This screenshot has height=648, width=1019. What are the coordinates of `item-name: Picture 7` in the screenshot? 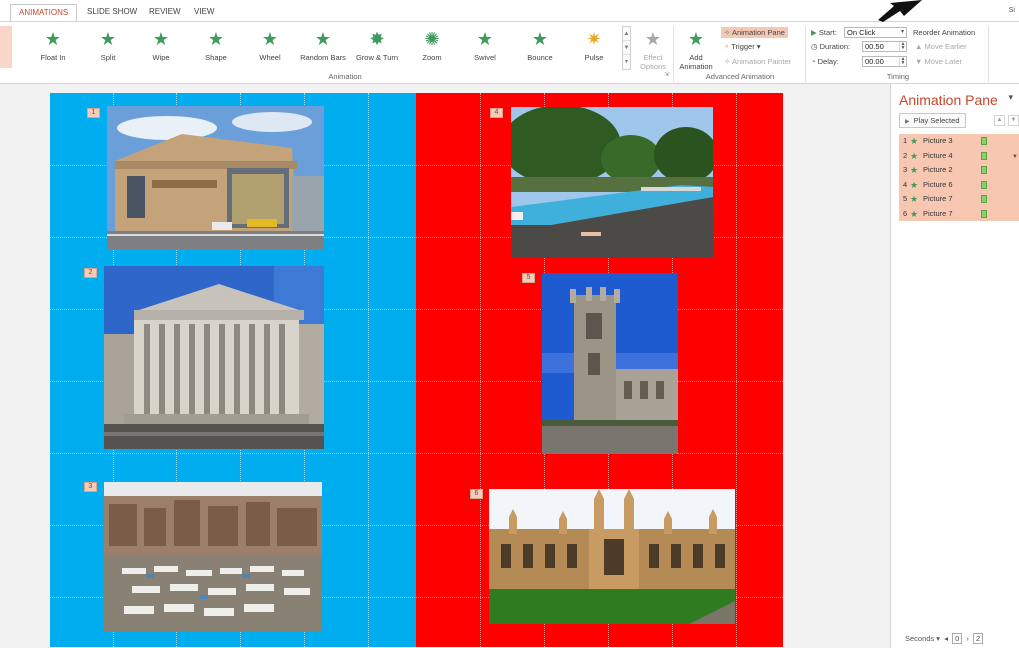 It's located at (938, 213).